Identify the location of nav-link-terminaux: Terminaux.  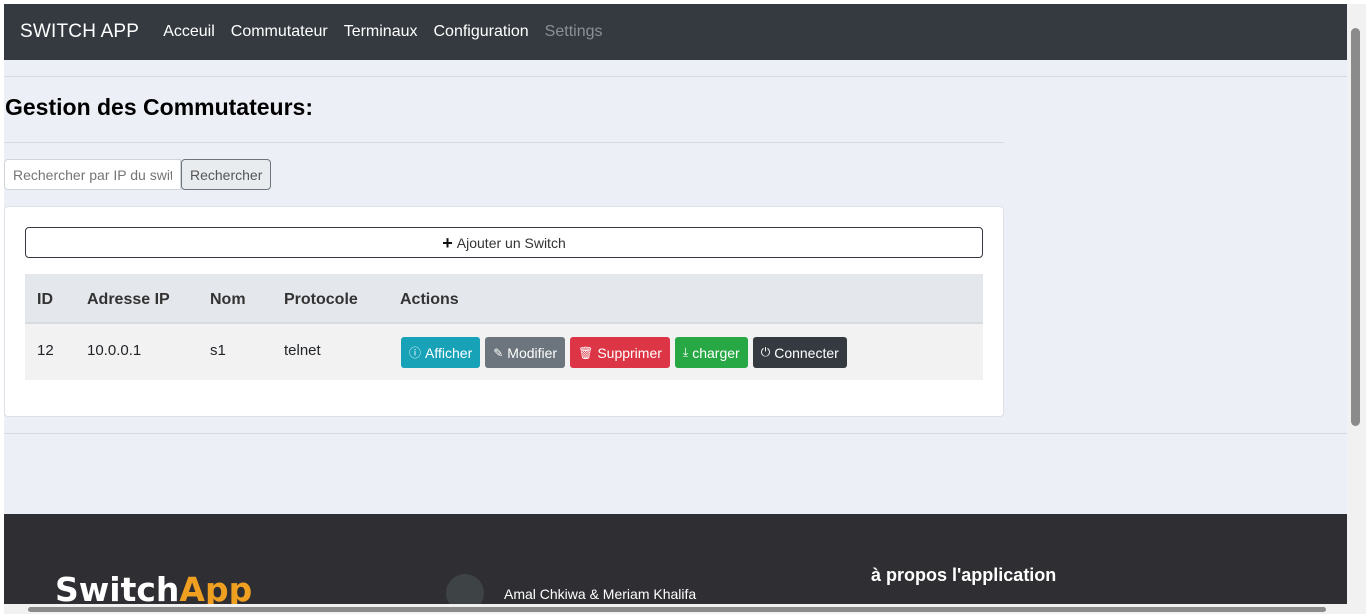
(381, 32).